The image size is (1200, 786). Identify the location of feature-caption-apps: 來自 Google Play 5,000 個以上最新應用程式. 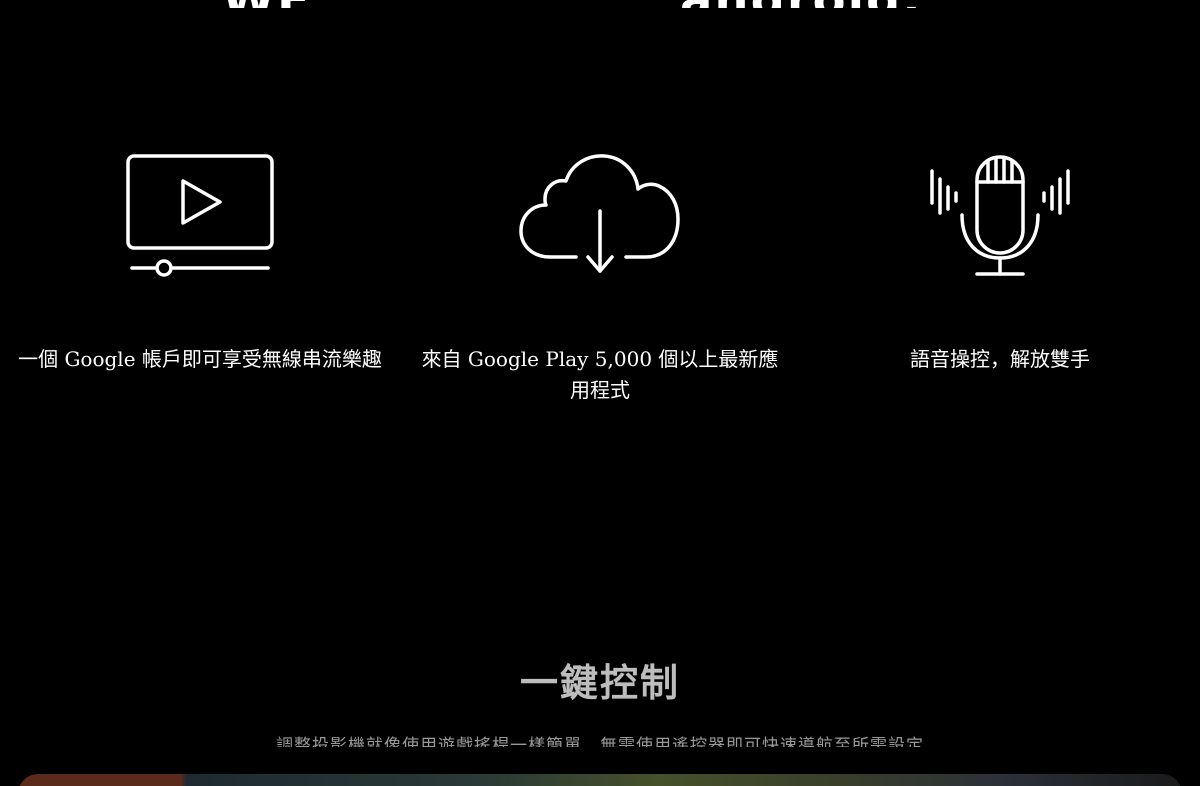
(600, 374).